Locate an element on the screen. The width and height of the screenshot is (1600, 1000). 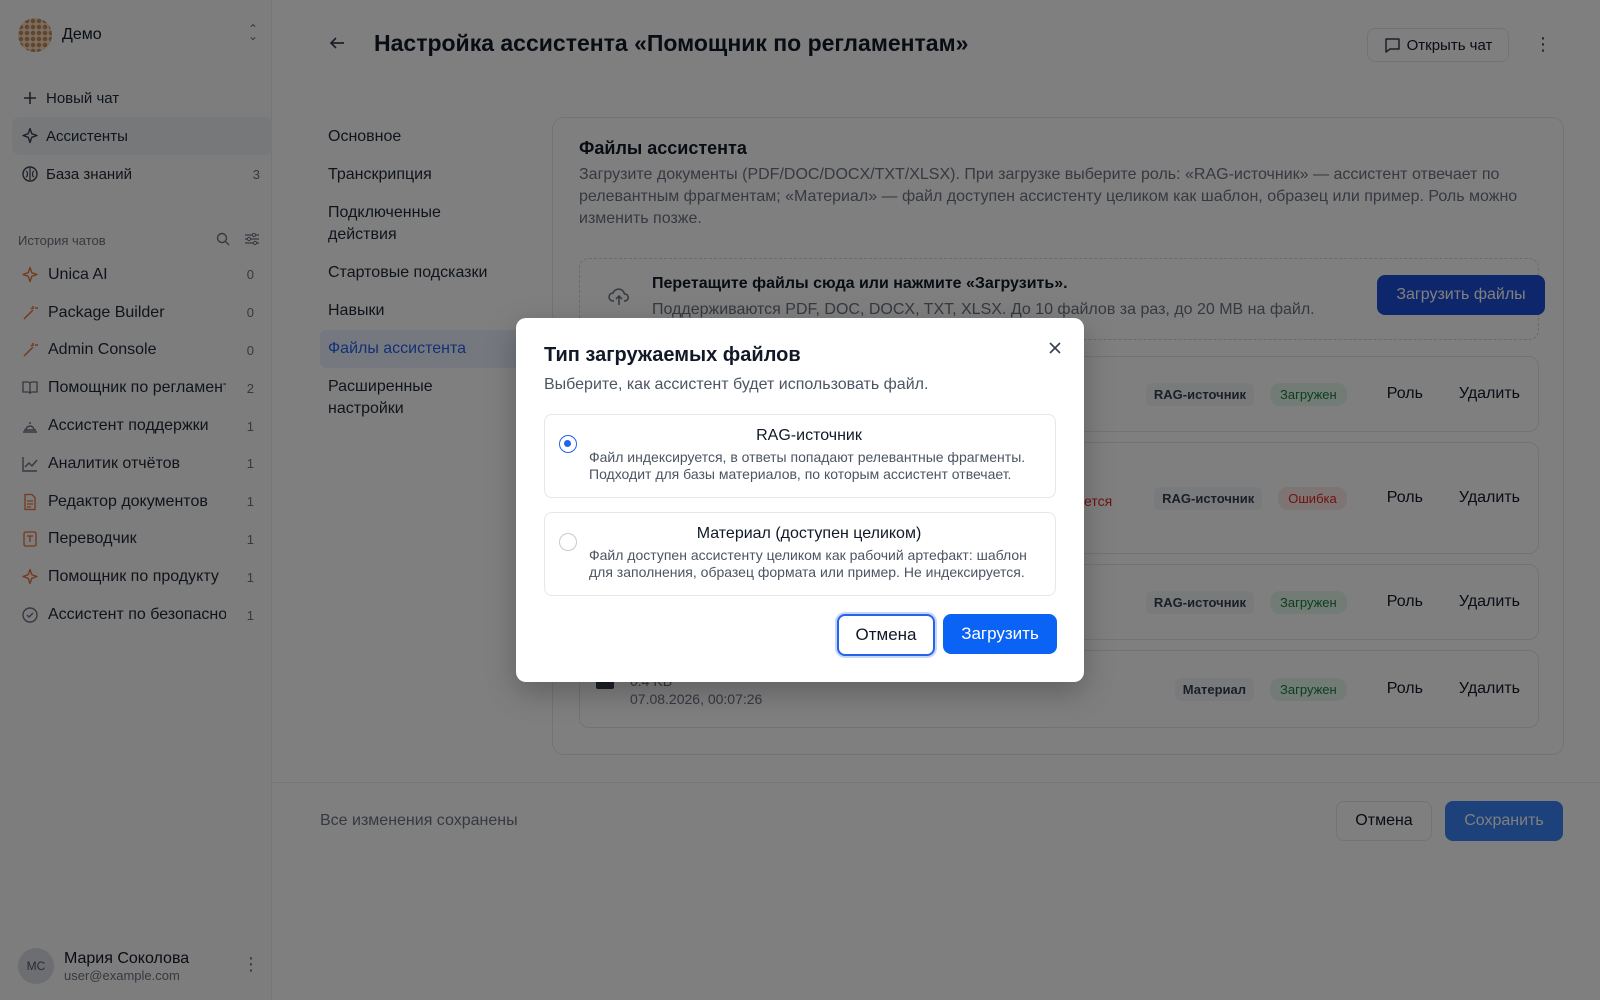
close-icon is located at coordinates (1055, 349).